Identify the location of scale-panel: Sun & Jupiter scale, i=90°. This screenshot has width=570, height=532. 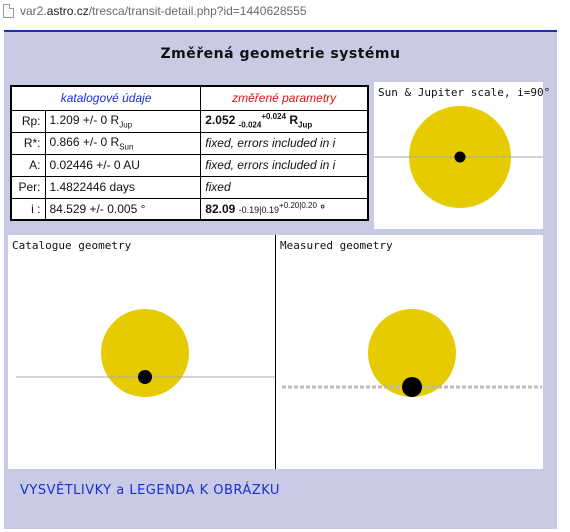
(462, 155).